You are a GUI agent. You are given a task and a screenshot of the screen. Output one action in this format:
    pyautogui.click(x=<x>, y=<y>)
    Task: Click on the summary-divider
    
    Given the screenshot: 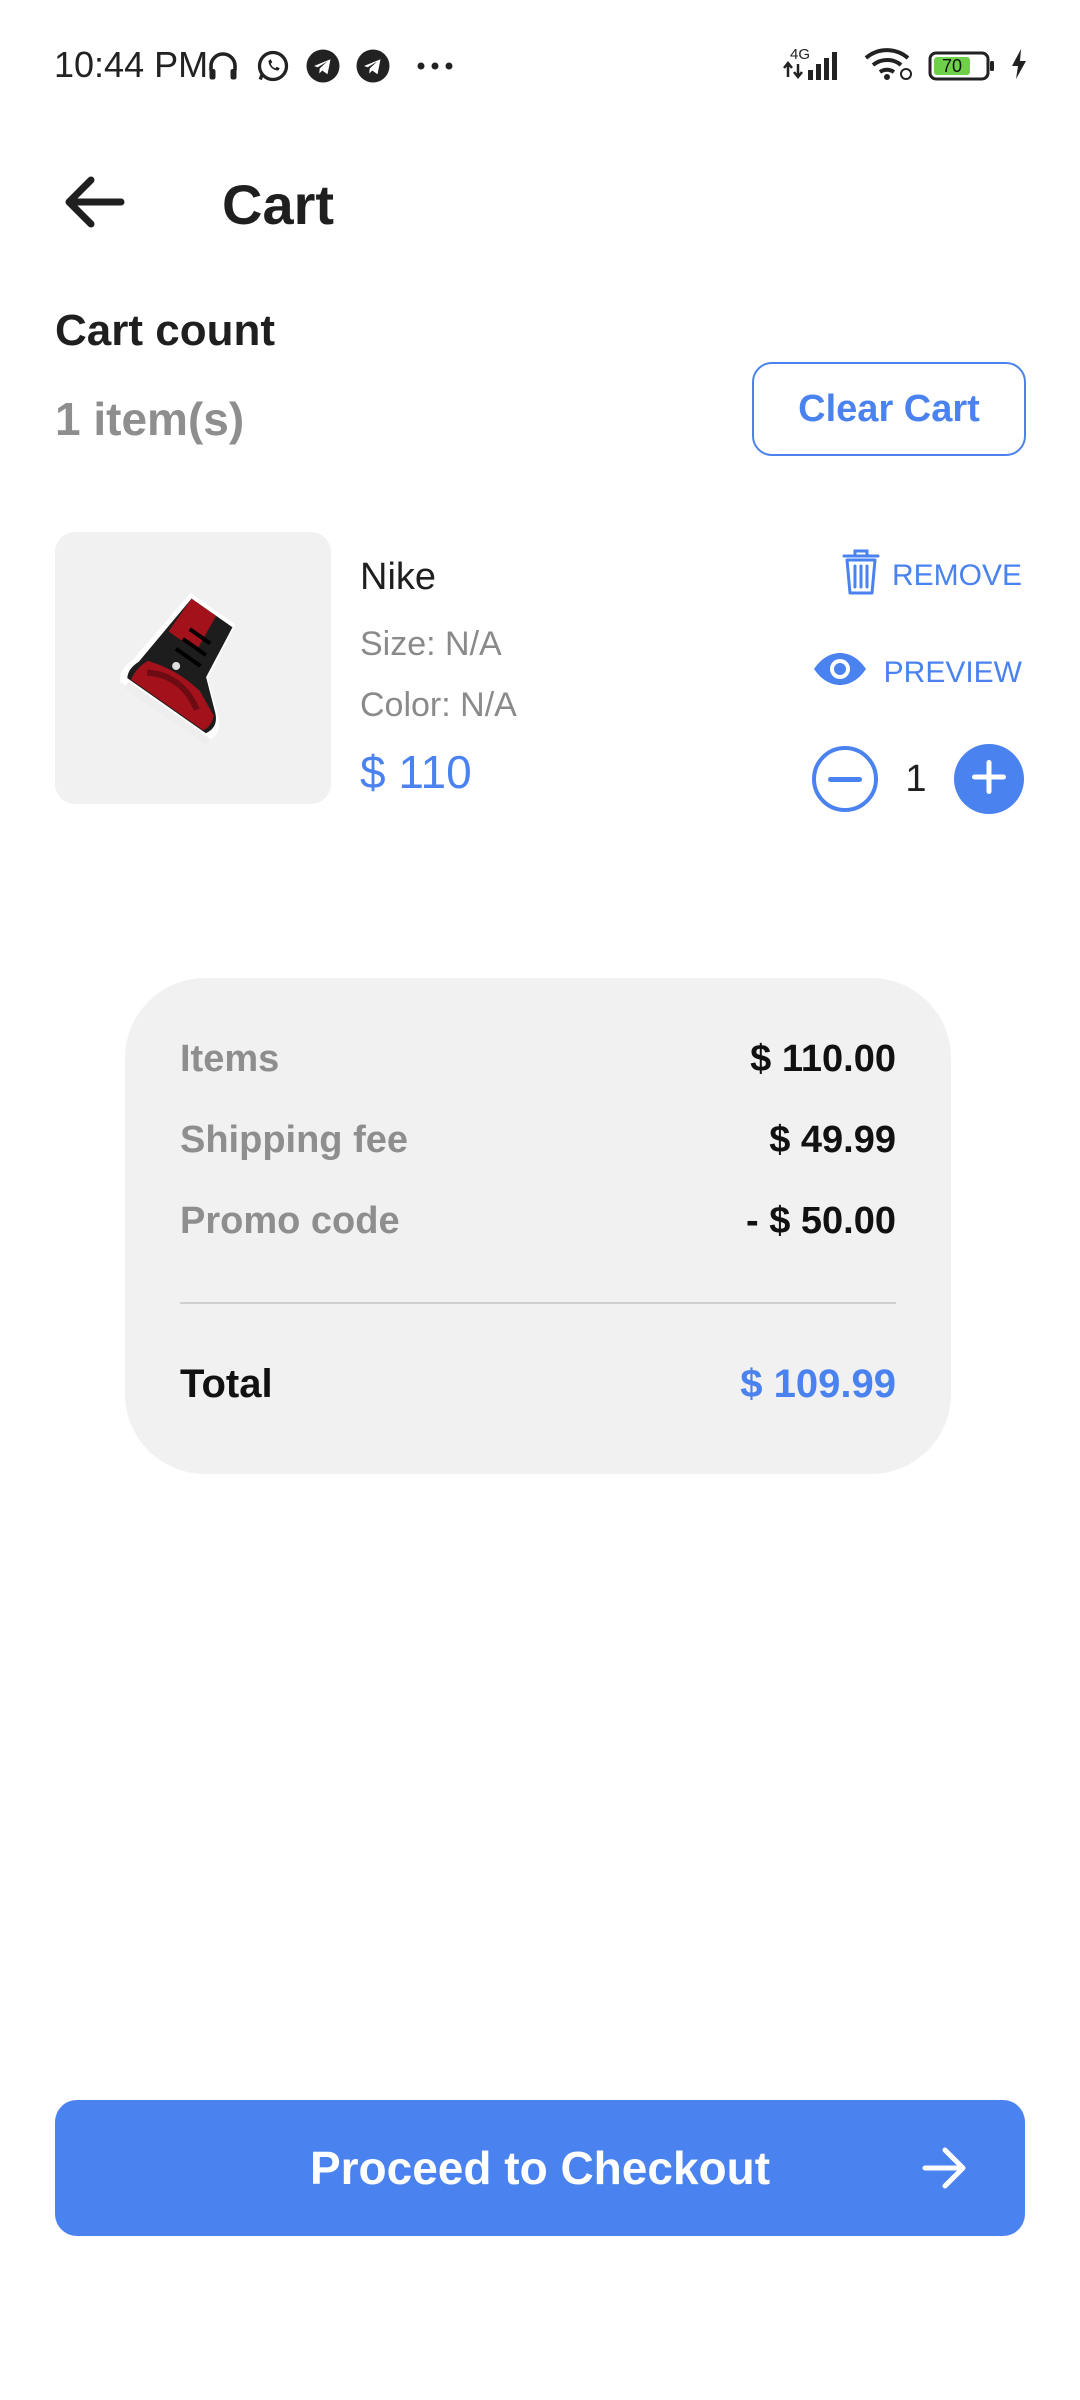 What is the action you would take?
    pyautogui.click(x=538, y=1303)
    